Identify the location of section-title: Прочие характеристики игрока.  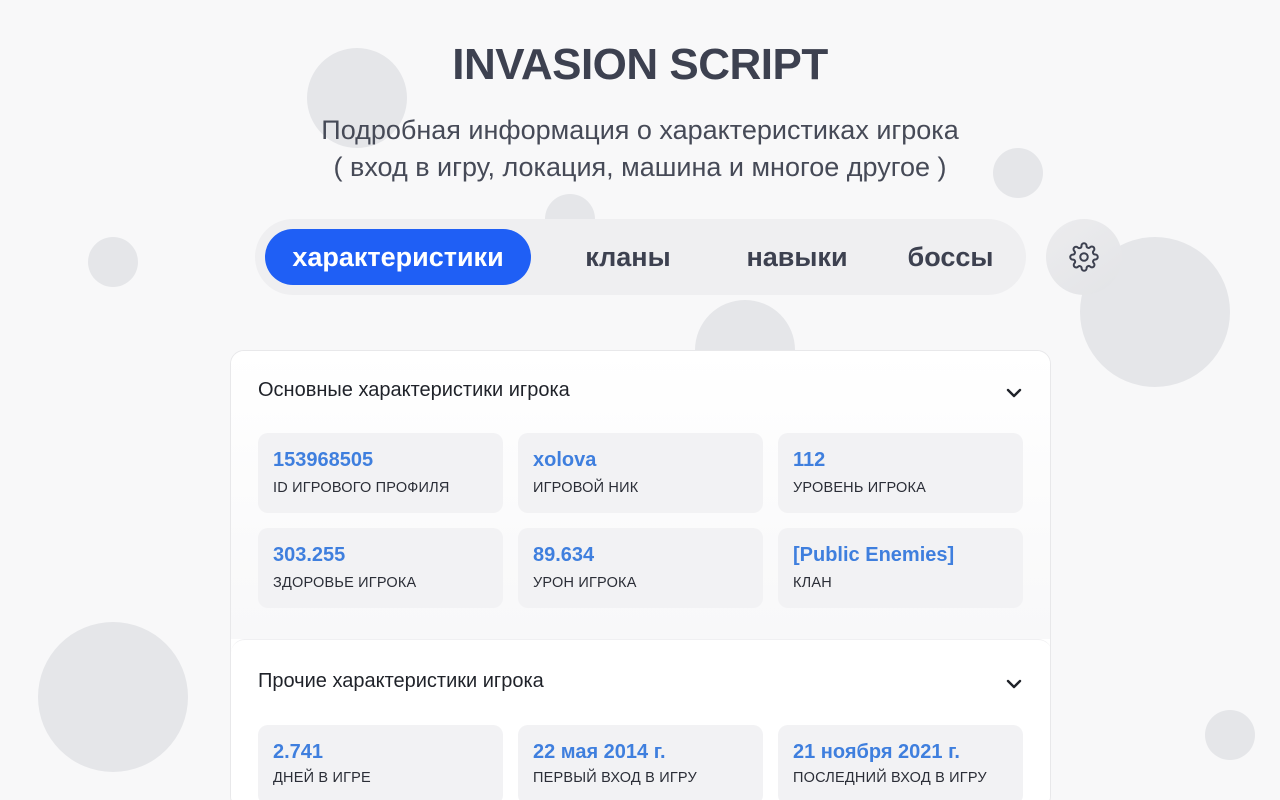
(401, 681).